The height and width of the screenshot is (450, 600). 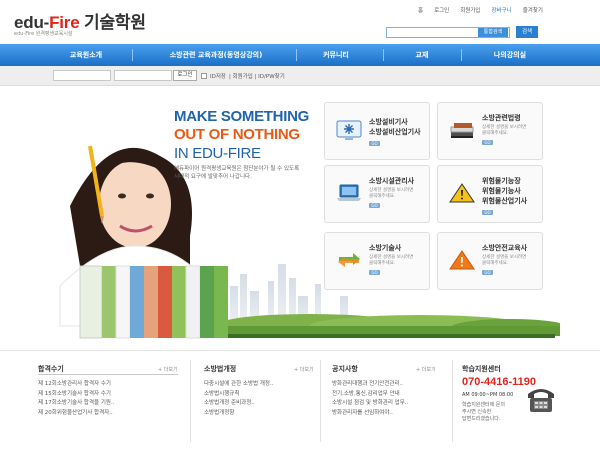 What do you see at coordinates (370, 414) in the screenshot?
I see `list-item: 방화관리자를 선임하여야..` at bounding box center [370, 414].